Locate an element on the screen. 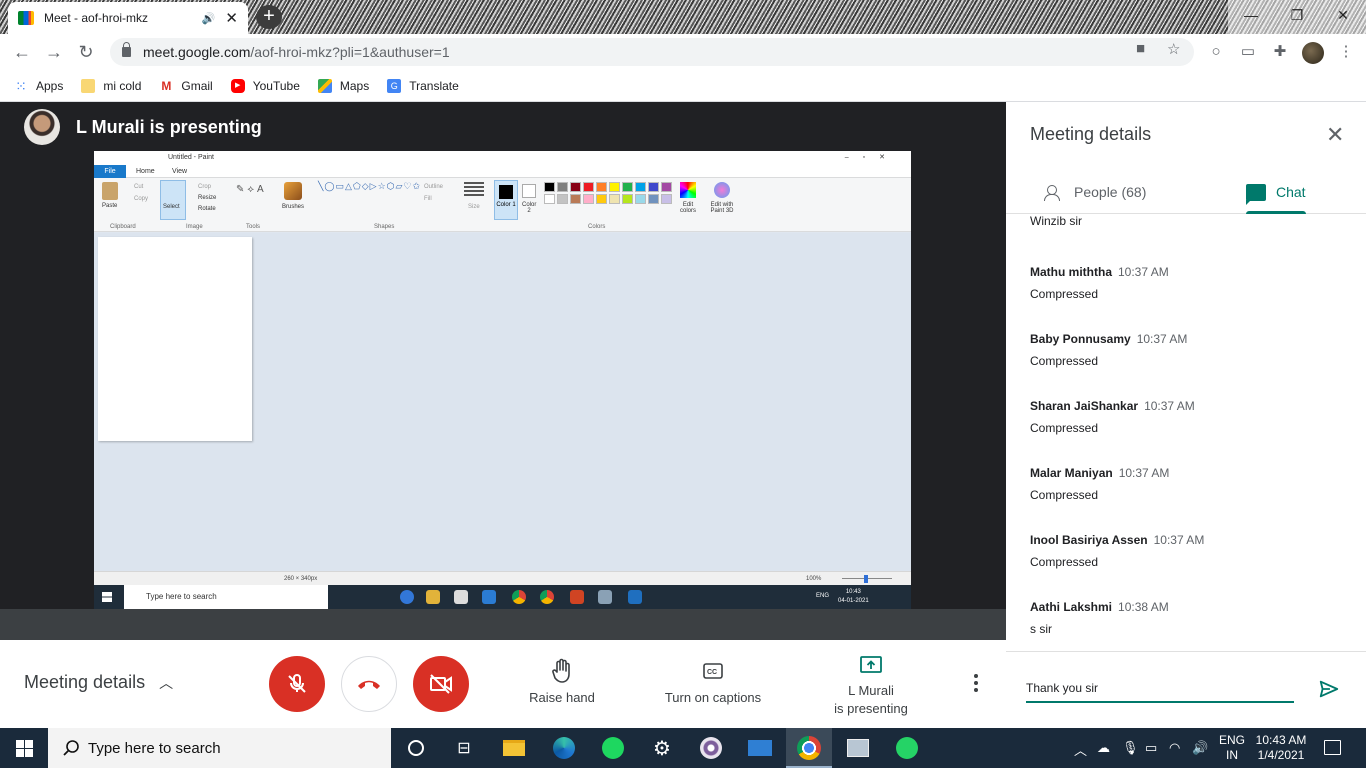  microphone-tray-icon: 🎙 is located at coordinates (1130, 748).